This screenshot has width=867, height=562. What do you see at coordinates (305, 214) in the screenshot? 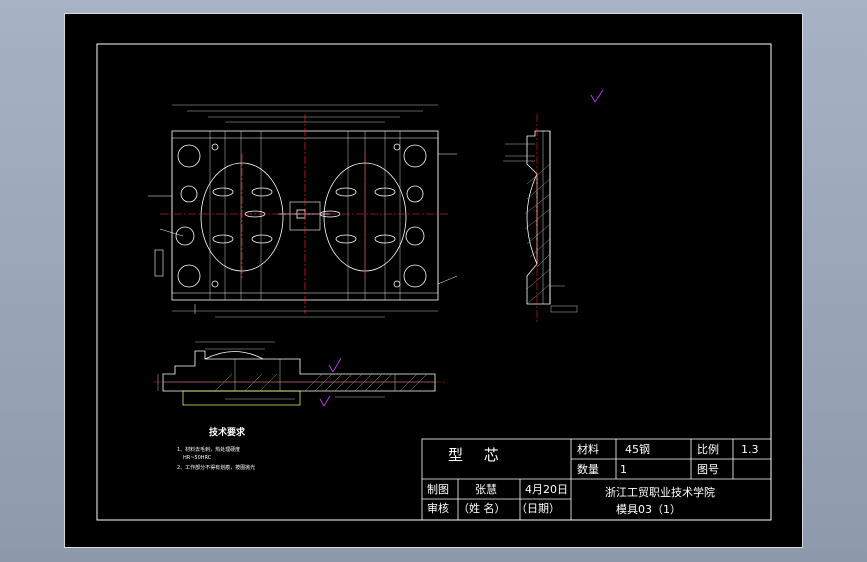
I see `plan-centerlines` at bounding box center [305, 214].